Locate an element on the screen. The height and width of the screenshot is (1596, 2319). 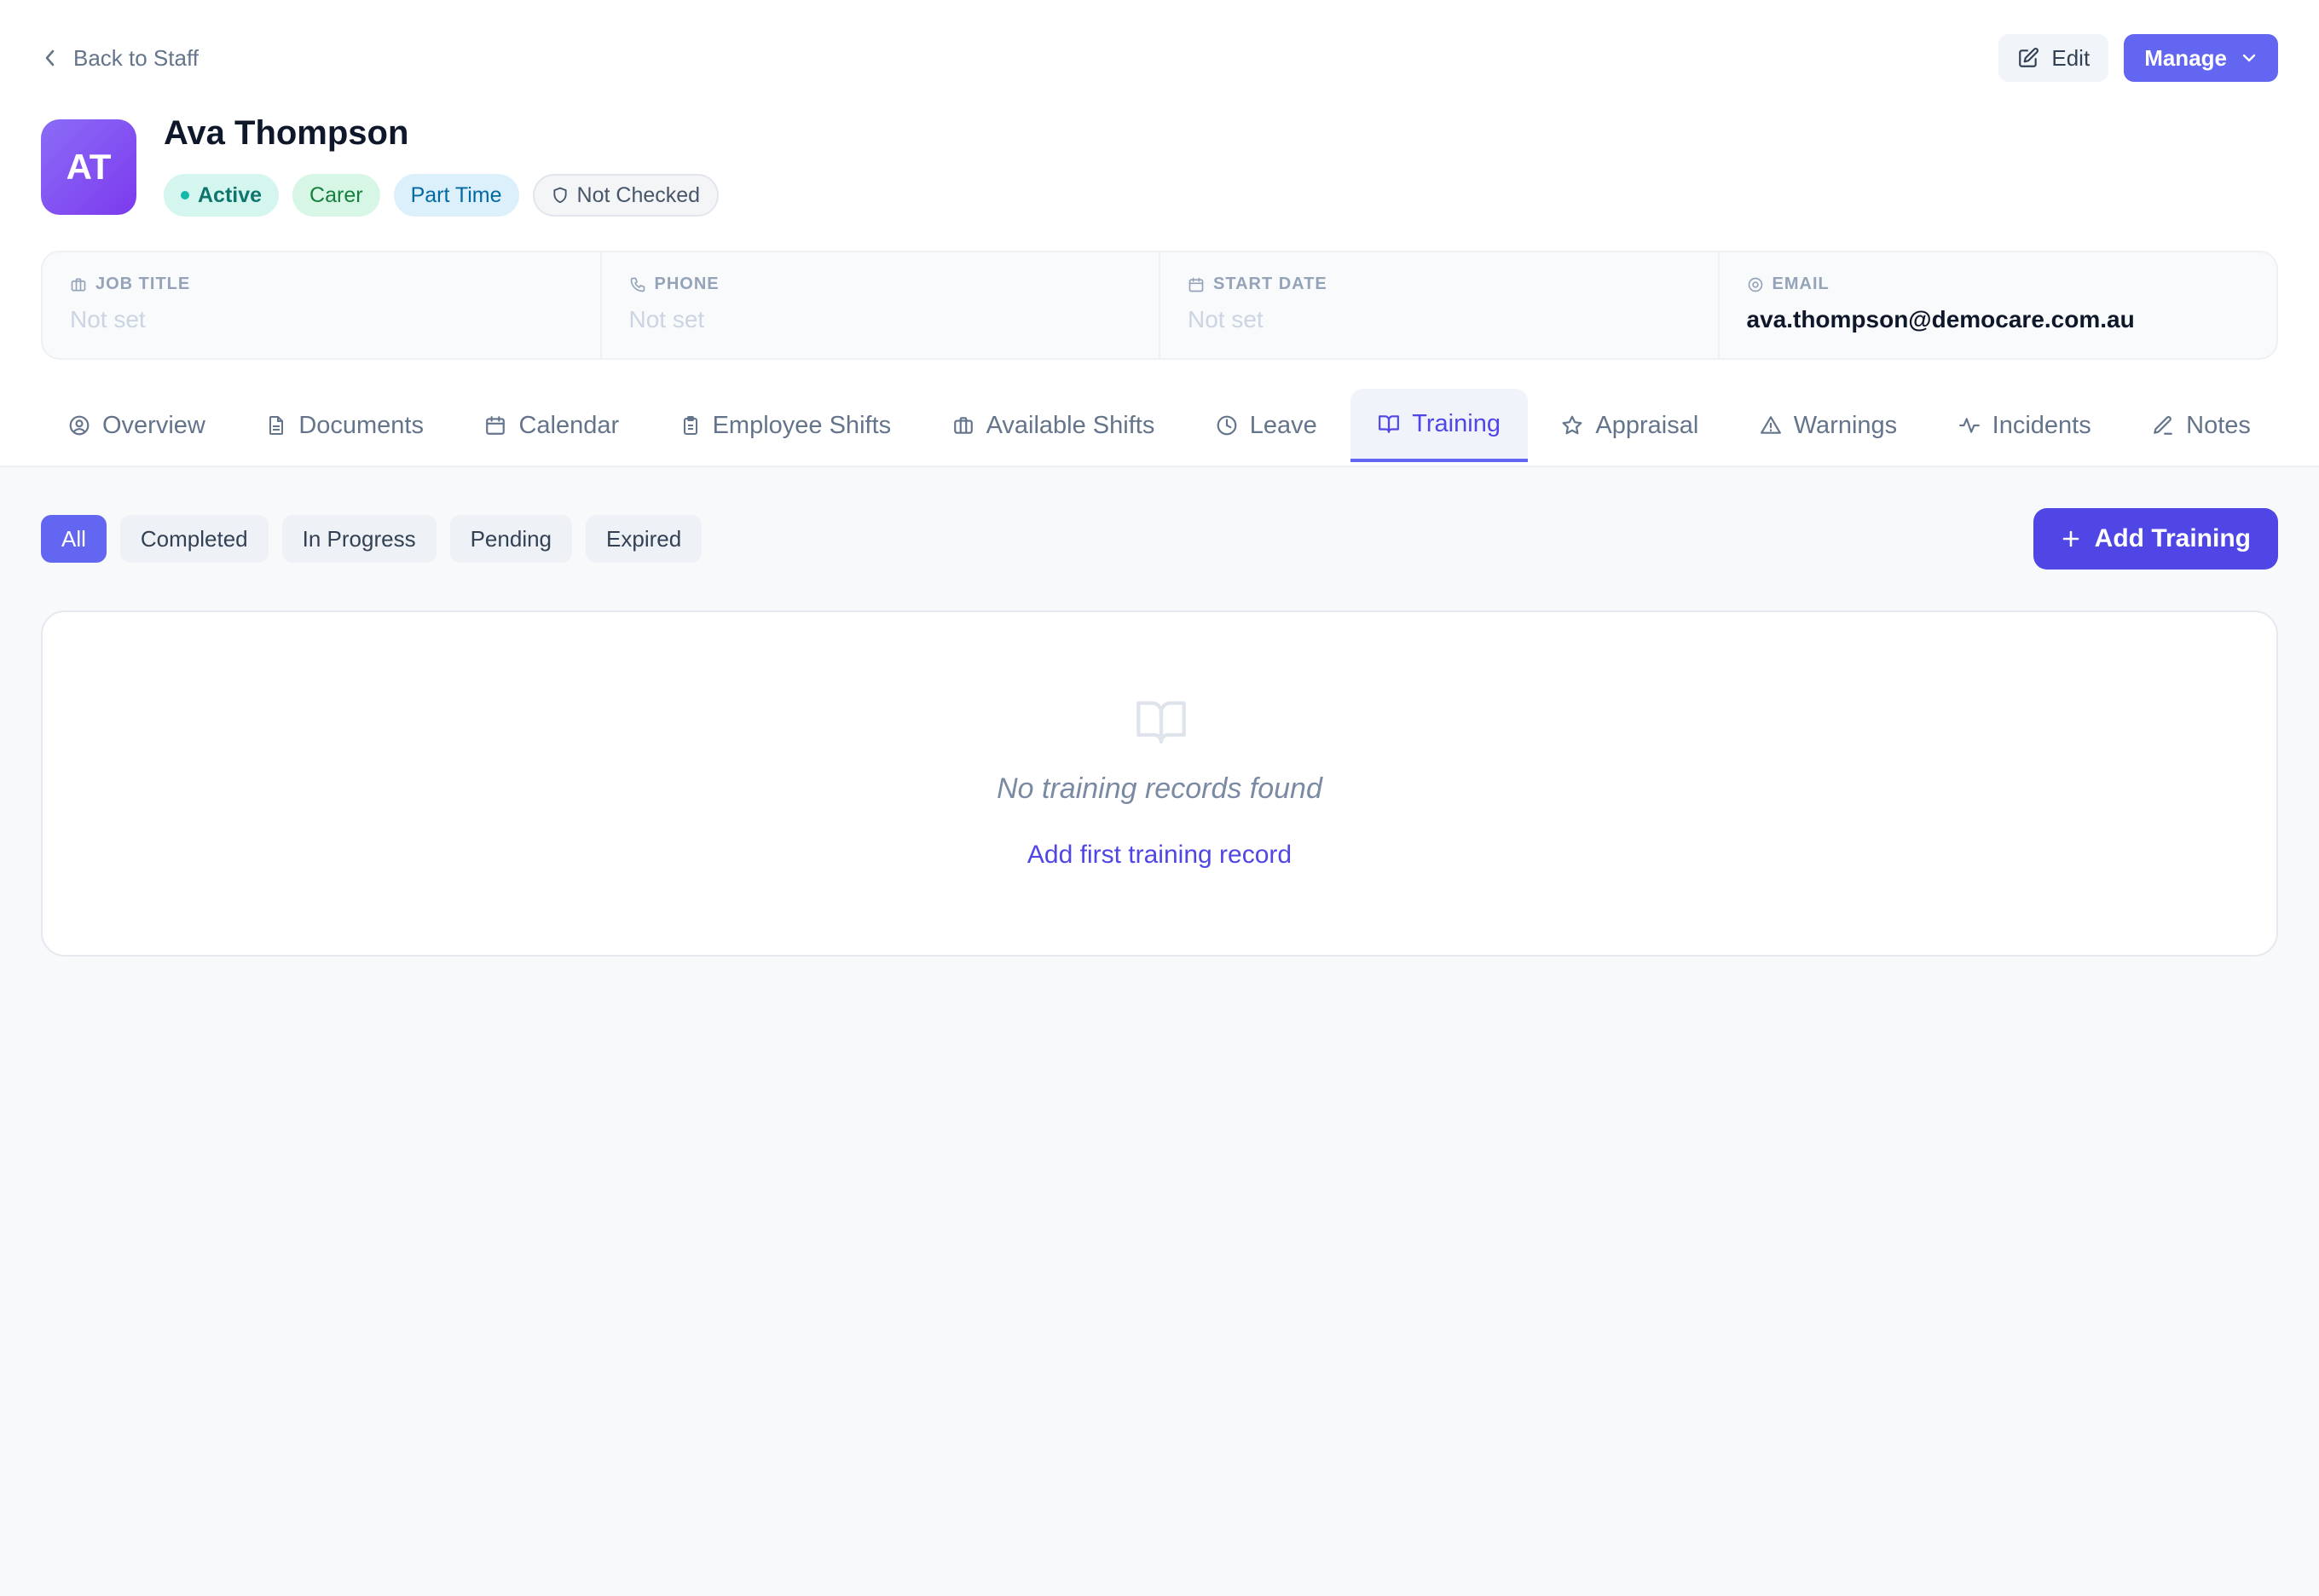
star-icon is located at coordinates (1572, 425).